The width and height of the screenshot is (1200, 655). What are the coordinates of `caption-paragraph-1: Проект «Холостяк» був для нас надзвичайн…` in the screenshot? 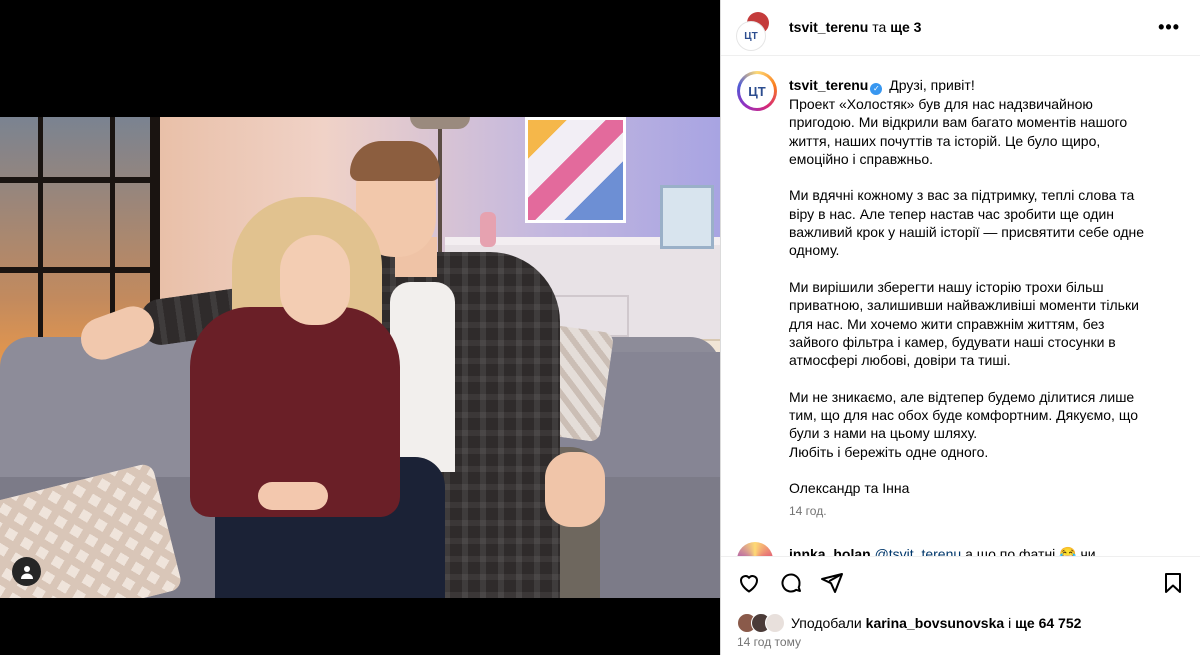 It's located at (958, 131).